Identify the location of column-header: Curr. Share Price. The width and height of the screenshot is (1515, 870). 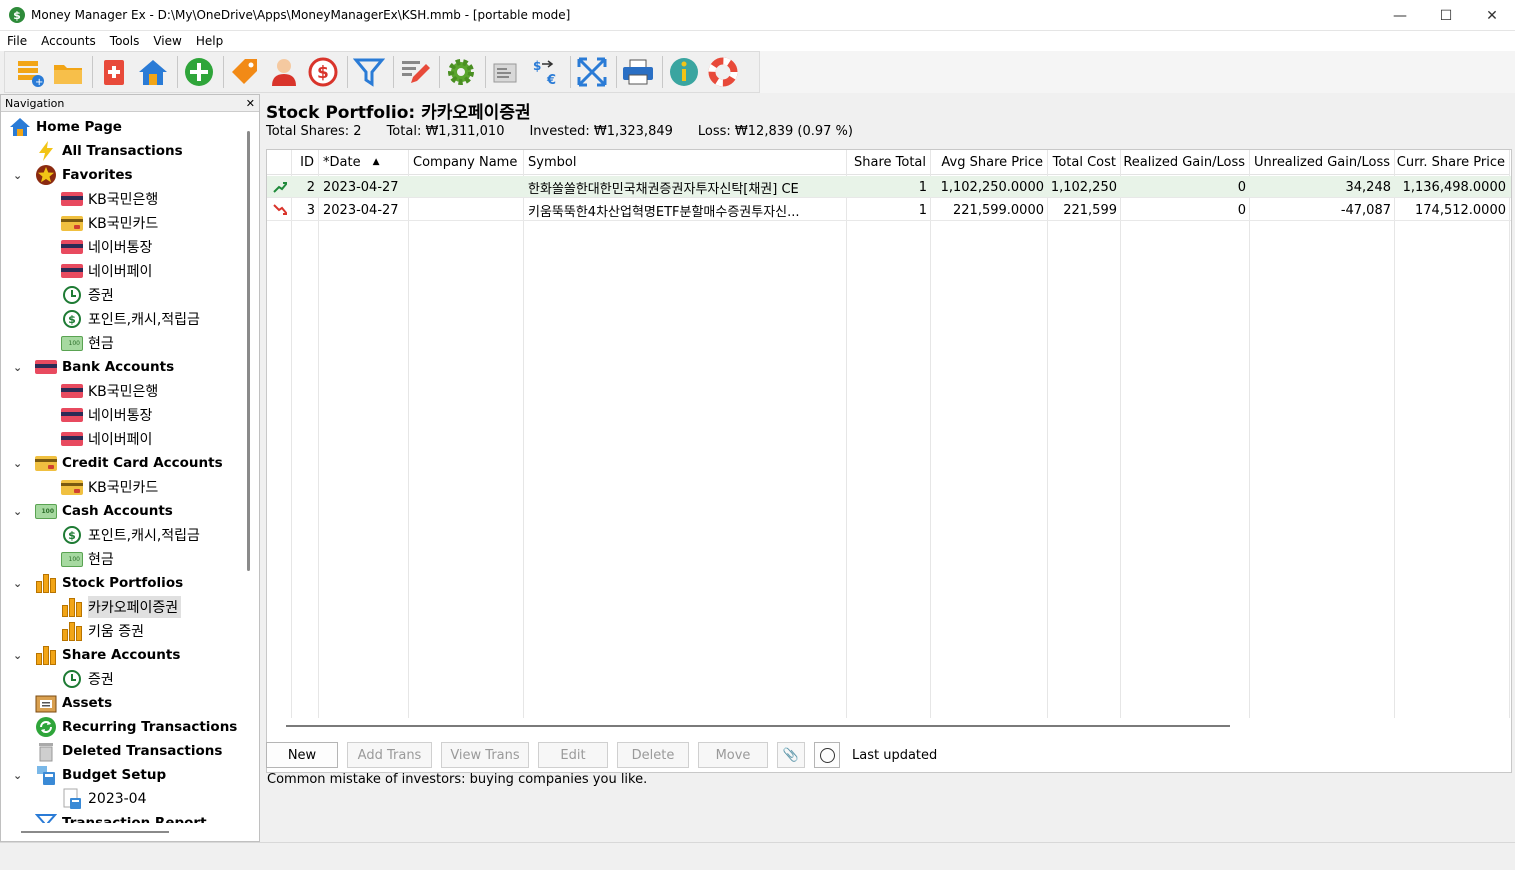
(1452, 162).